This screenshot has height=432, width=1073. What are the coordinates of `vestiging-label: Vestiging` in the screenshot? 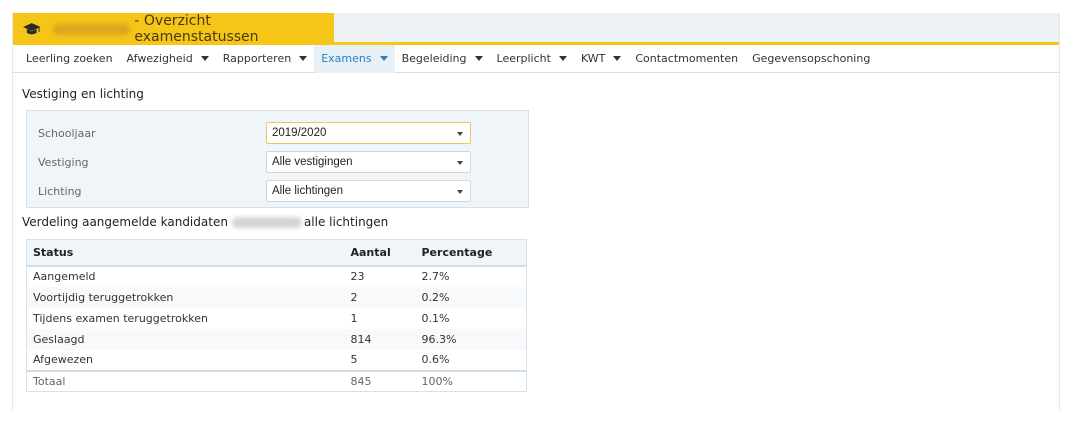 It's located at (63, 162).